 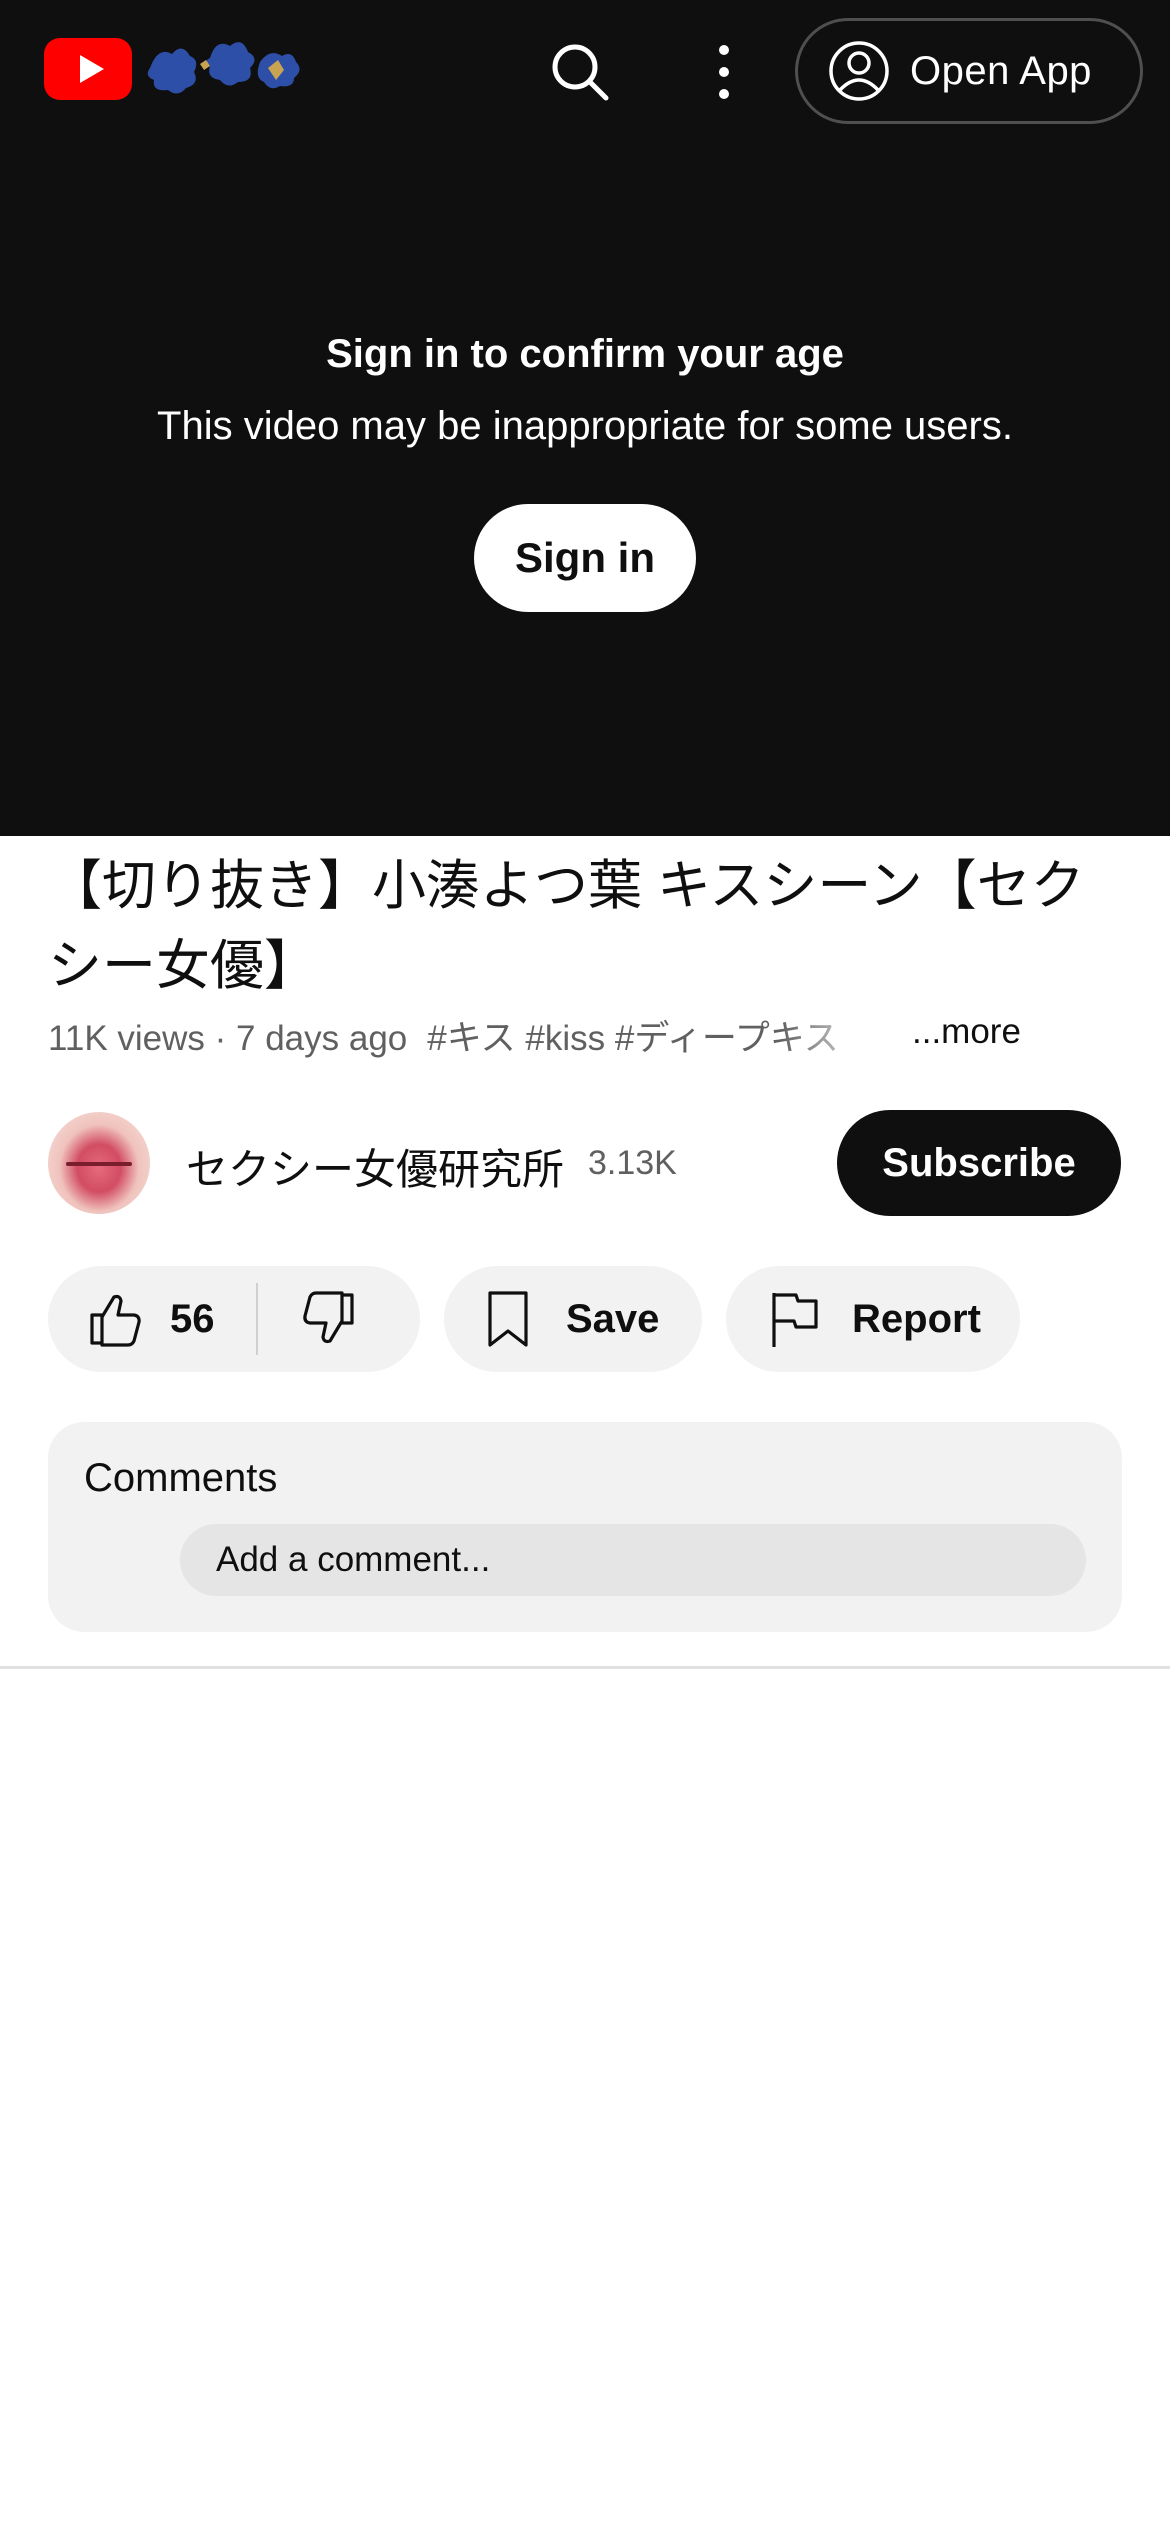 What do you see at coordinates (632, 1163) in the screenshot?
I see `subscriber-count: 3.13K` at bounding box center [632, 1163].